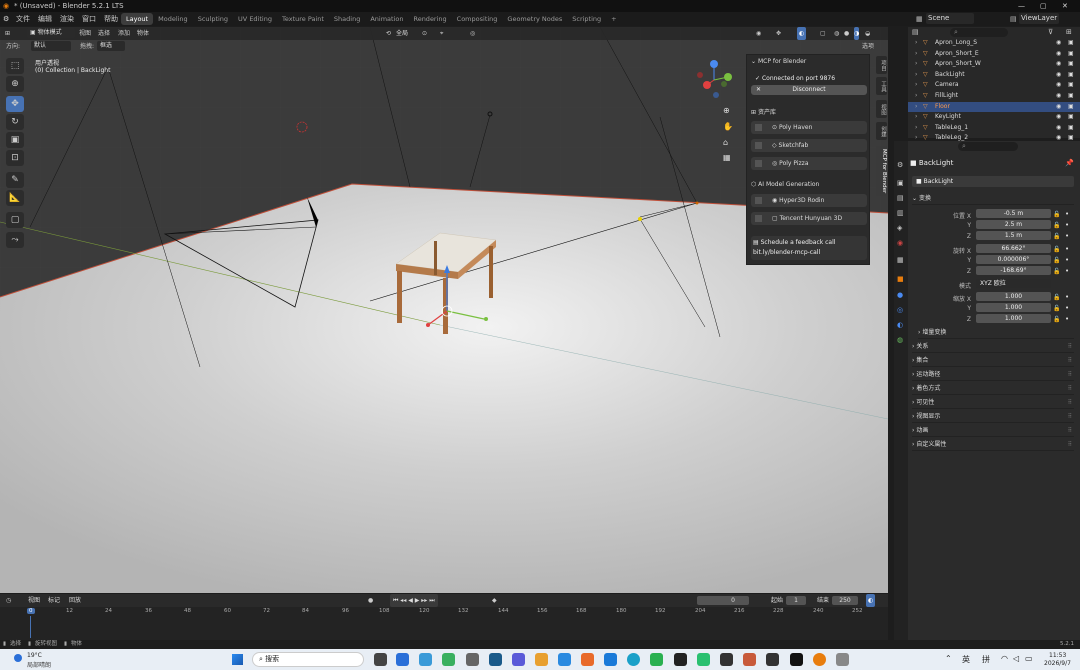 The height and width of the screenshot is (670, 1080). I want to click on clock-time: 11:53, so click(1057, 655).